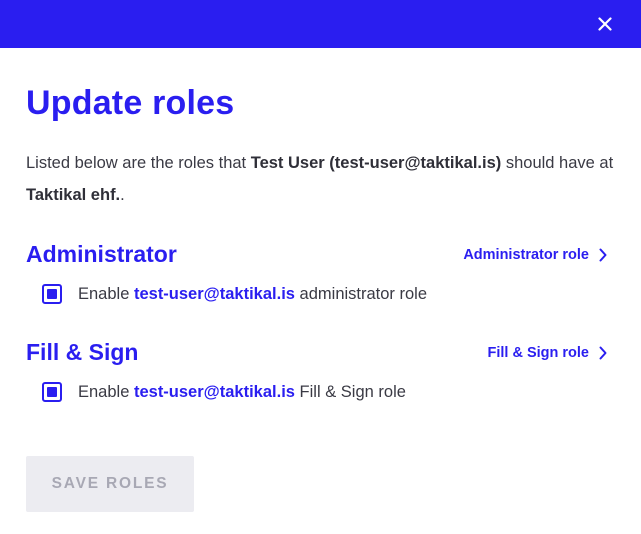  Describe the element at coordinates (526, 255) in the screenshot. I see `administrator-role-link-label: Administrator role` at that location.